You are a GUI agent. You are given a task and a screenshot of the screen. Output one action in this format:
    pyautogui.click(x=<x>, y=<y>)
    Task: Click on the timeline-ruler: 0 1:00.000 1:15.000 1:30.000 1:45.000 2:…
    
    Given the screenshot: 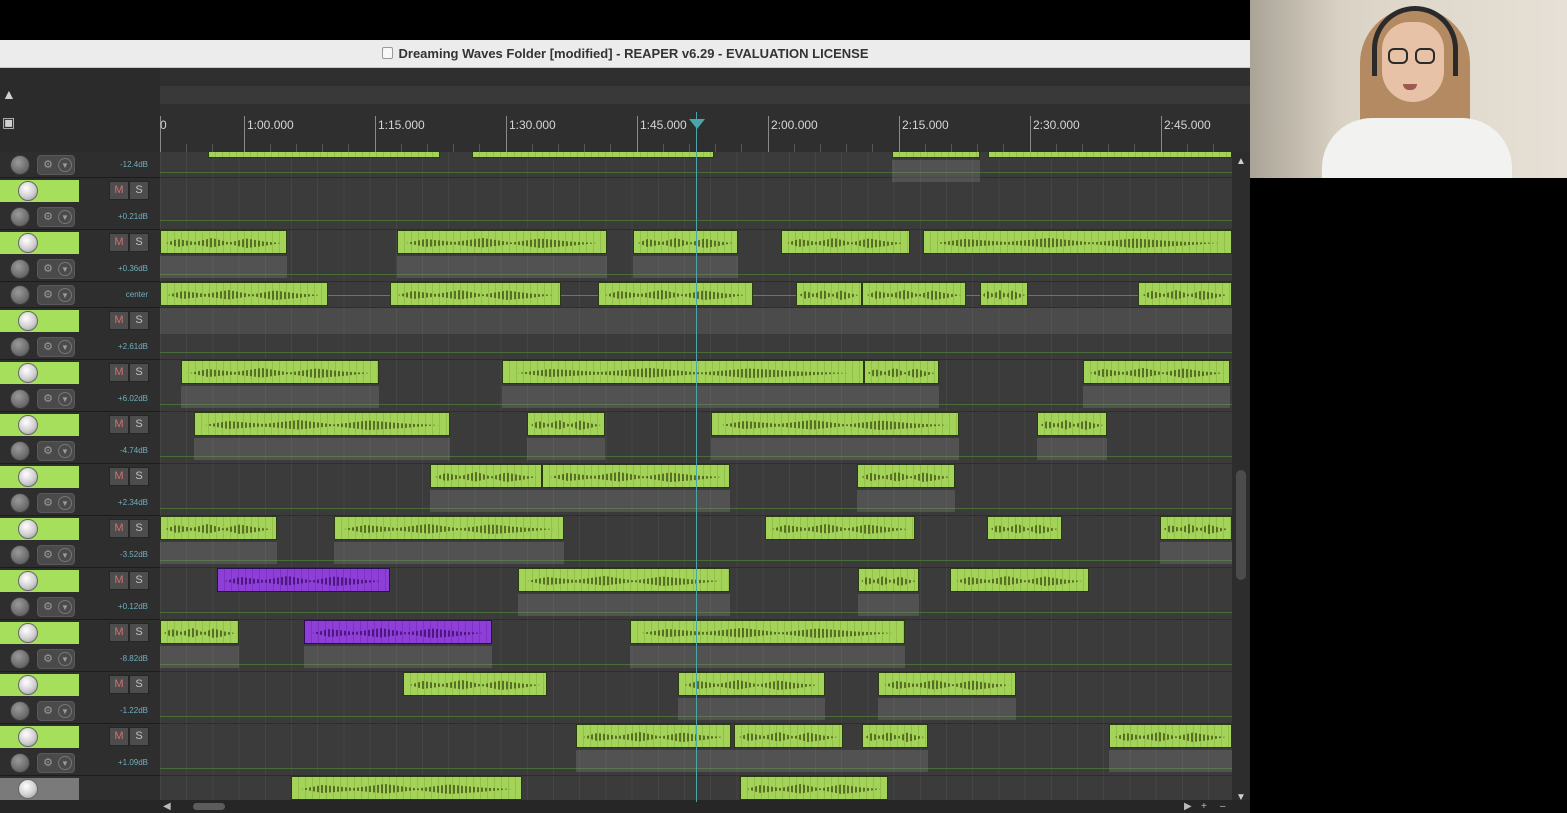 What is the action you would take?
    pyautogui.click(x=705, y=110)
    